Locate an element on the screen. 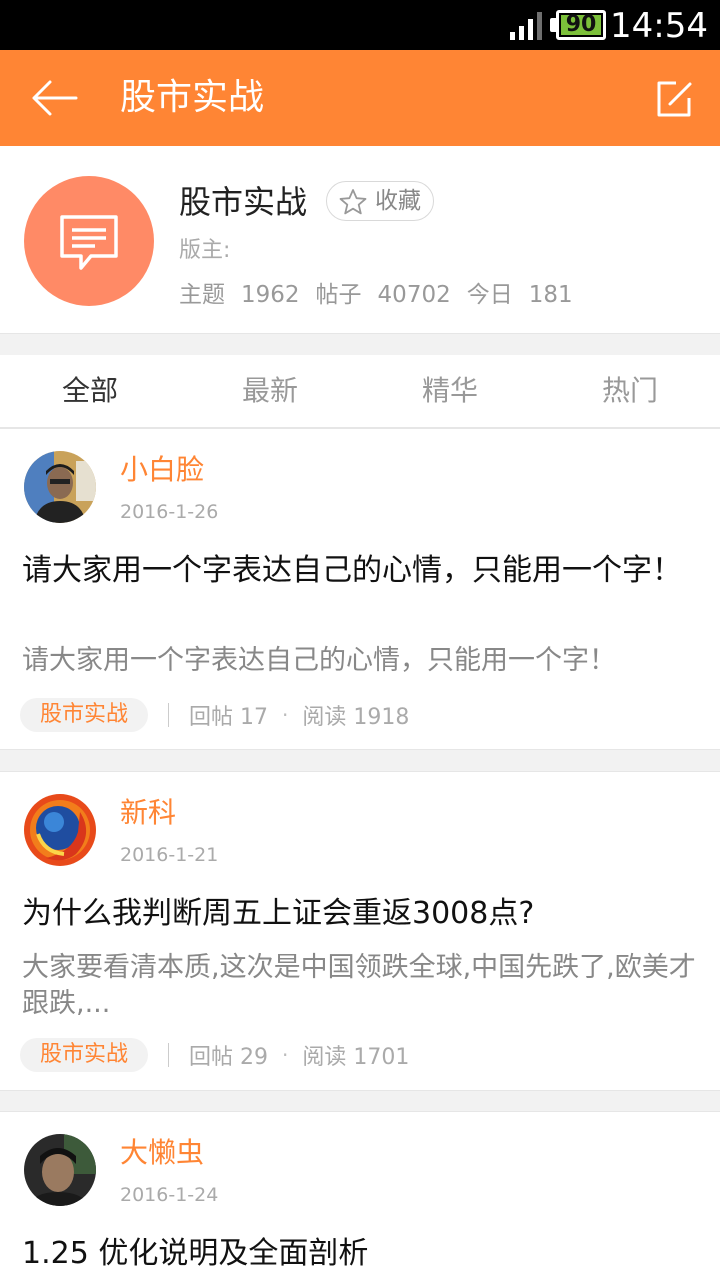  filter-tabs: 全部 最新 精华 热门 is located at coordinates (360, 391).